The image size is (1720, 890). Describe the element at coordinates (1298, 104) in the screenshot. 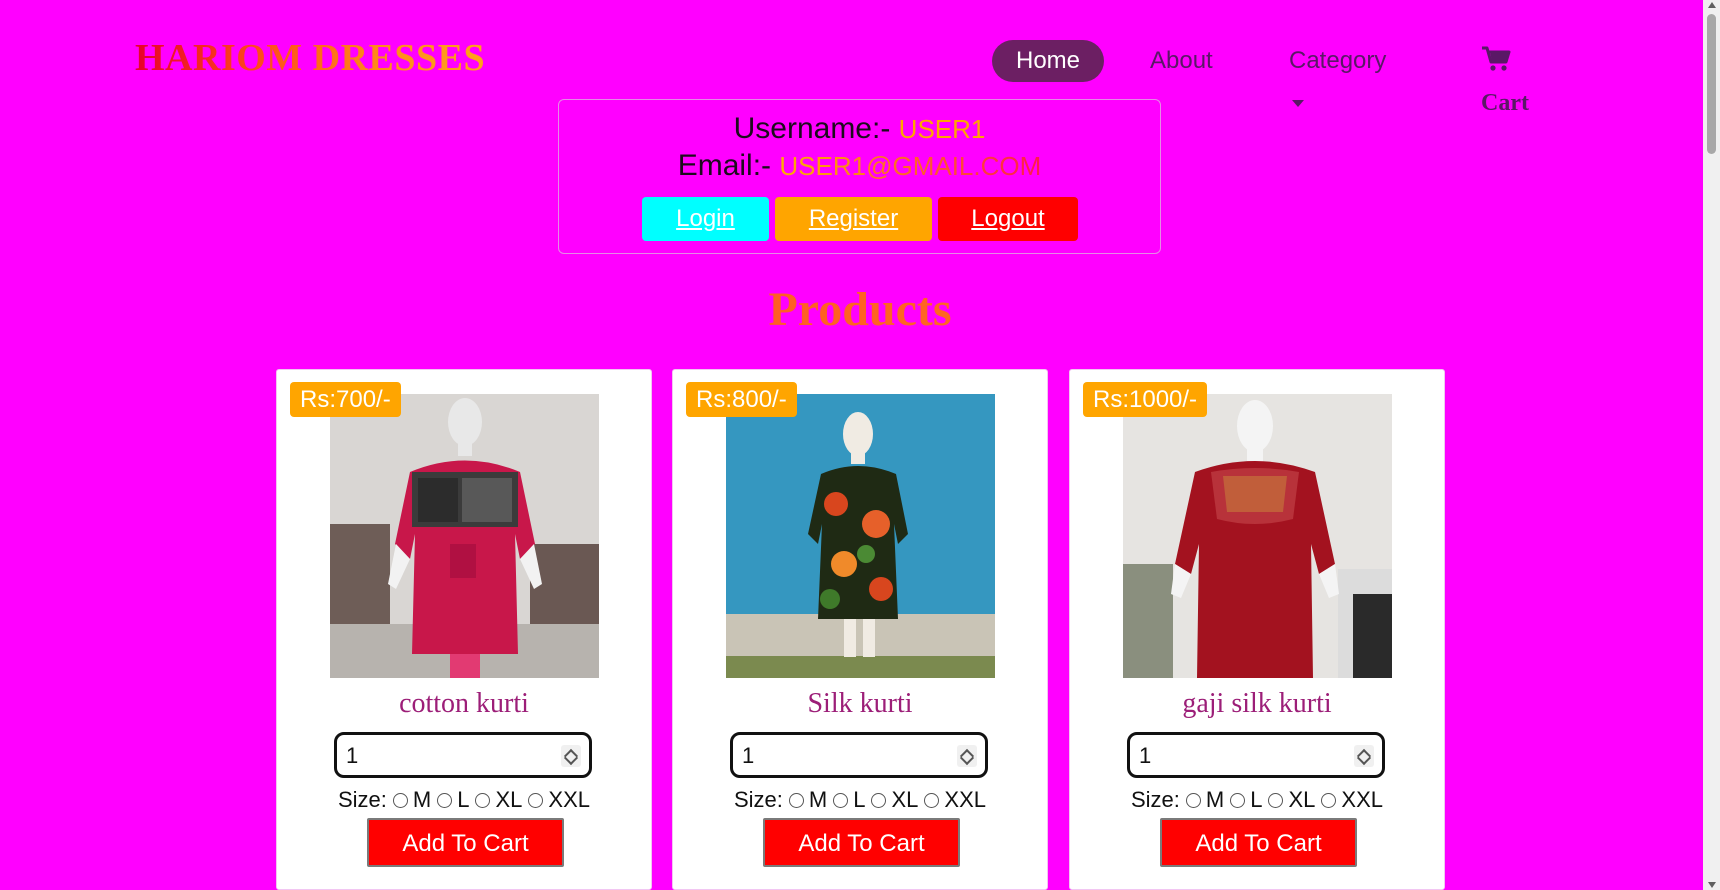

I see `caret-down-icon` at that location.